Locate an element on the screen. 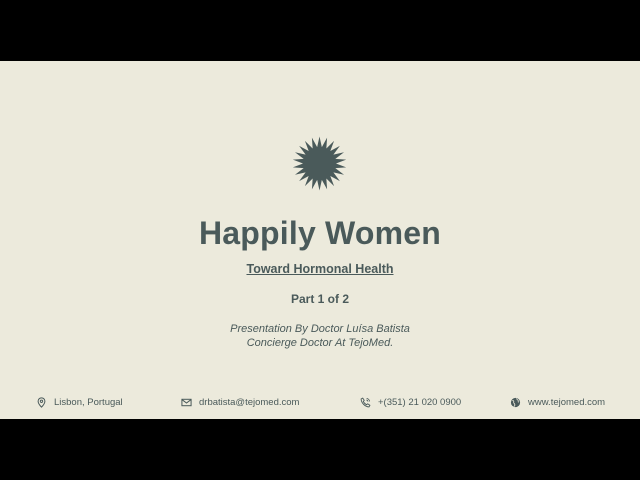 The width and height of the screenshot is (640, 480). slide-subtitle: Toward Hormonal Health is located at coordinates (320, 269).